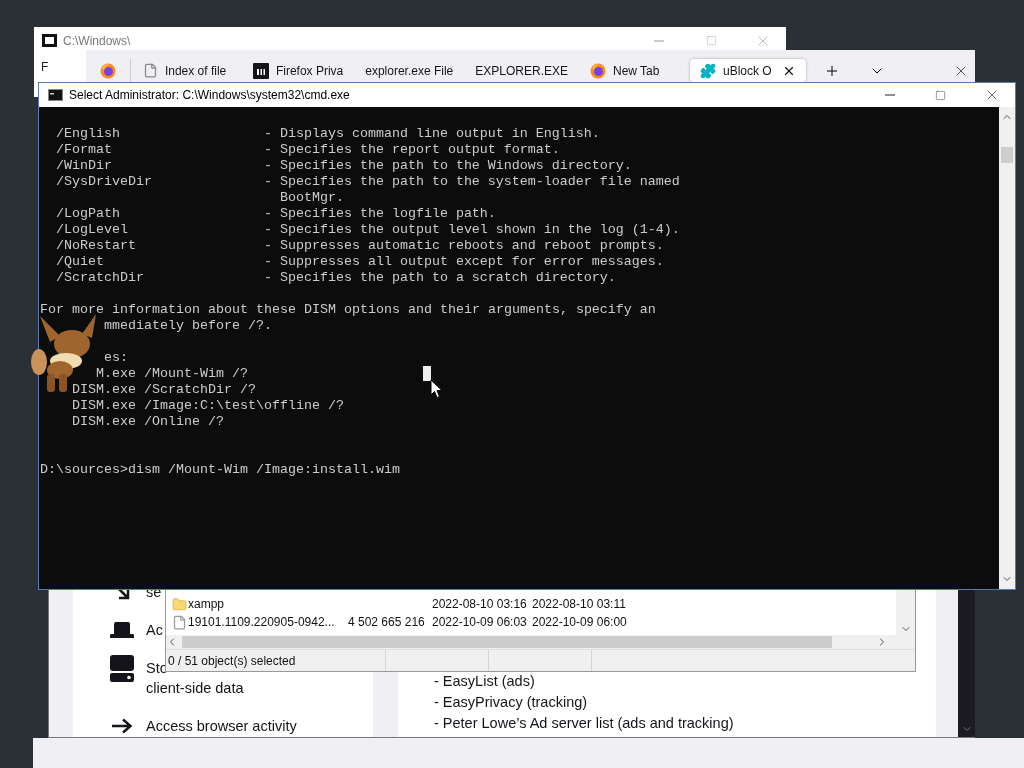 The height and width of the screenshot is (768, 1024). Describe the element at coordinates (584, 723) in the screenshot. I see `filter-list-item: - Peter Lowe’s Ad server list (ads and tracking)` at that location.